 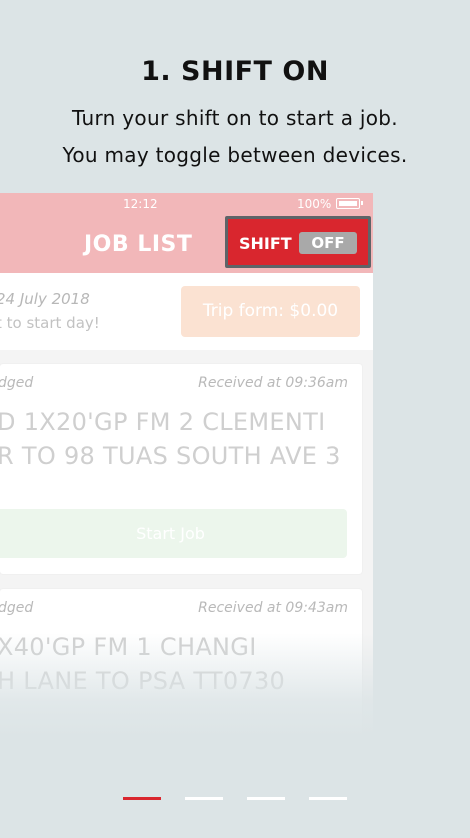 I want to click on day-date: 24 July 2018, so click(x=45, y=299).